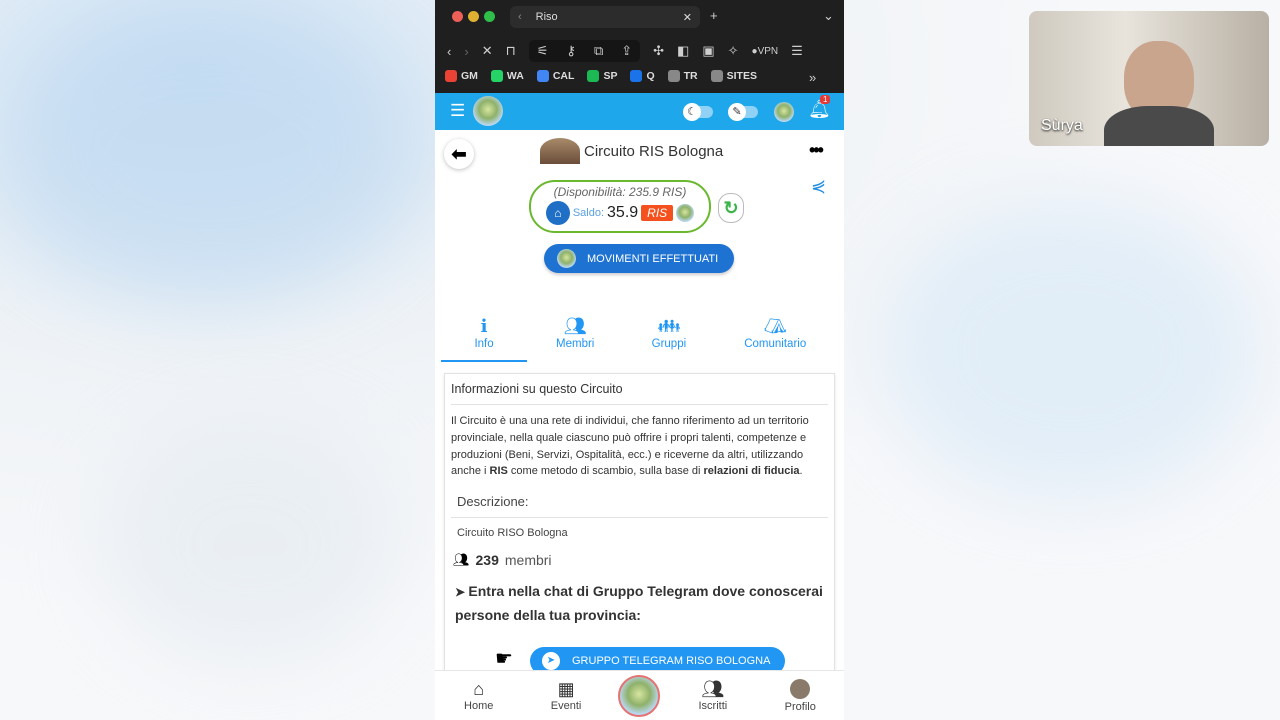 This screenshot has width=1280, height=720. I want to click on para-text: ., so click(801, 471).